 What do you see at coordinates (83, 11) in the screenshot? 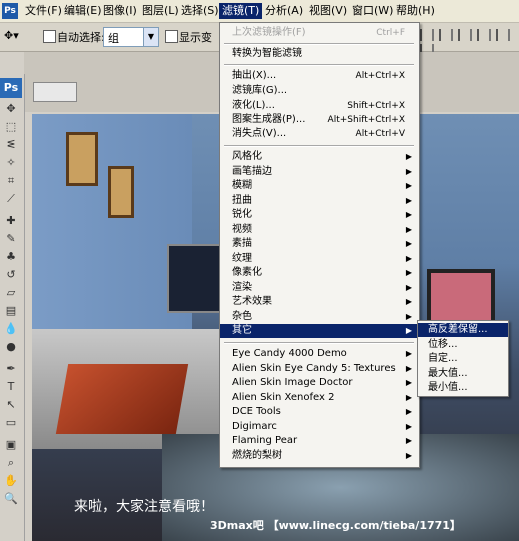
I see `menu-edit: 编辑(E)` at bounding box center [83, 11].